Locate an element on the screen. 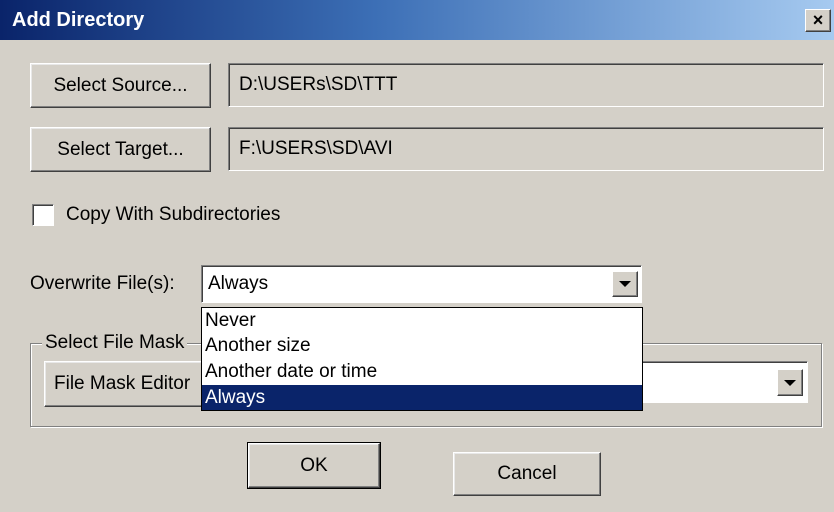  ok-button: OK is located at coordinates (314, 465).